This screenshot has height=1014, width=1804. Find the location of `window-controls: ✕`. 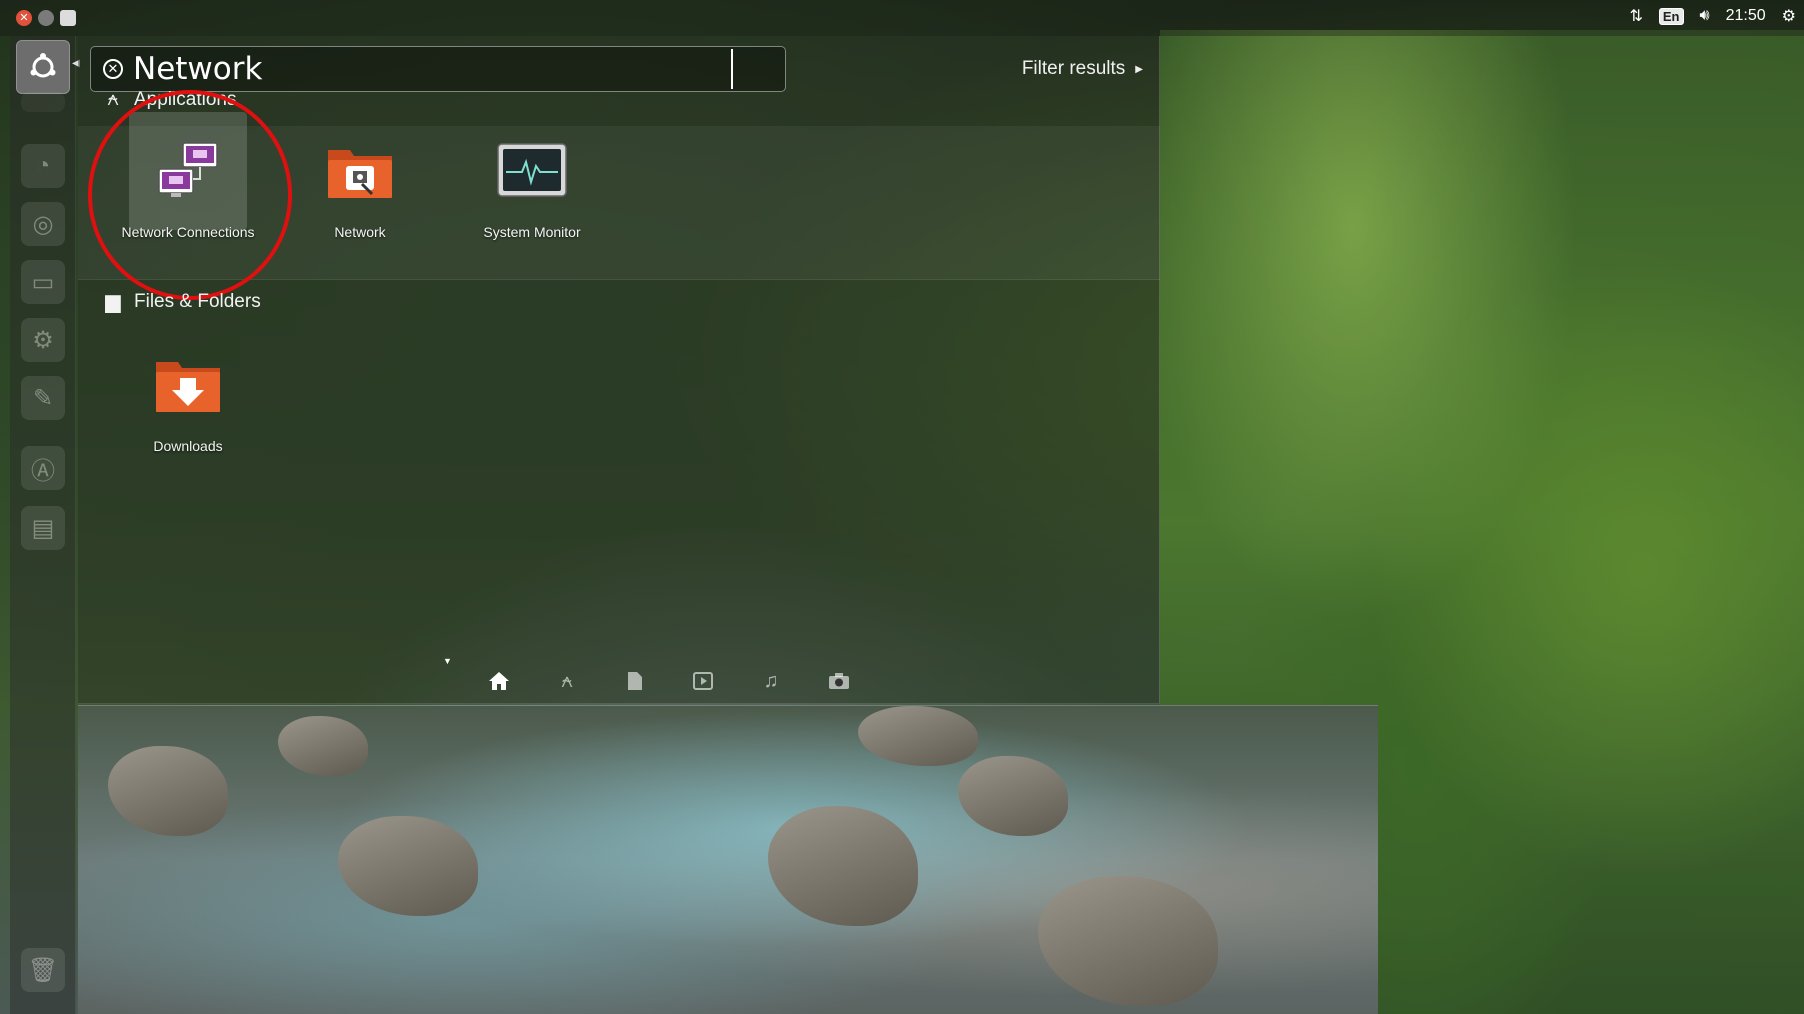

window-controls: ✕ is located at coordinates (46, 18).